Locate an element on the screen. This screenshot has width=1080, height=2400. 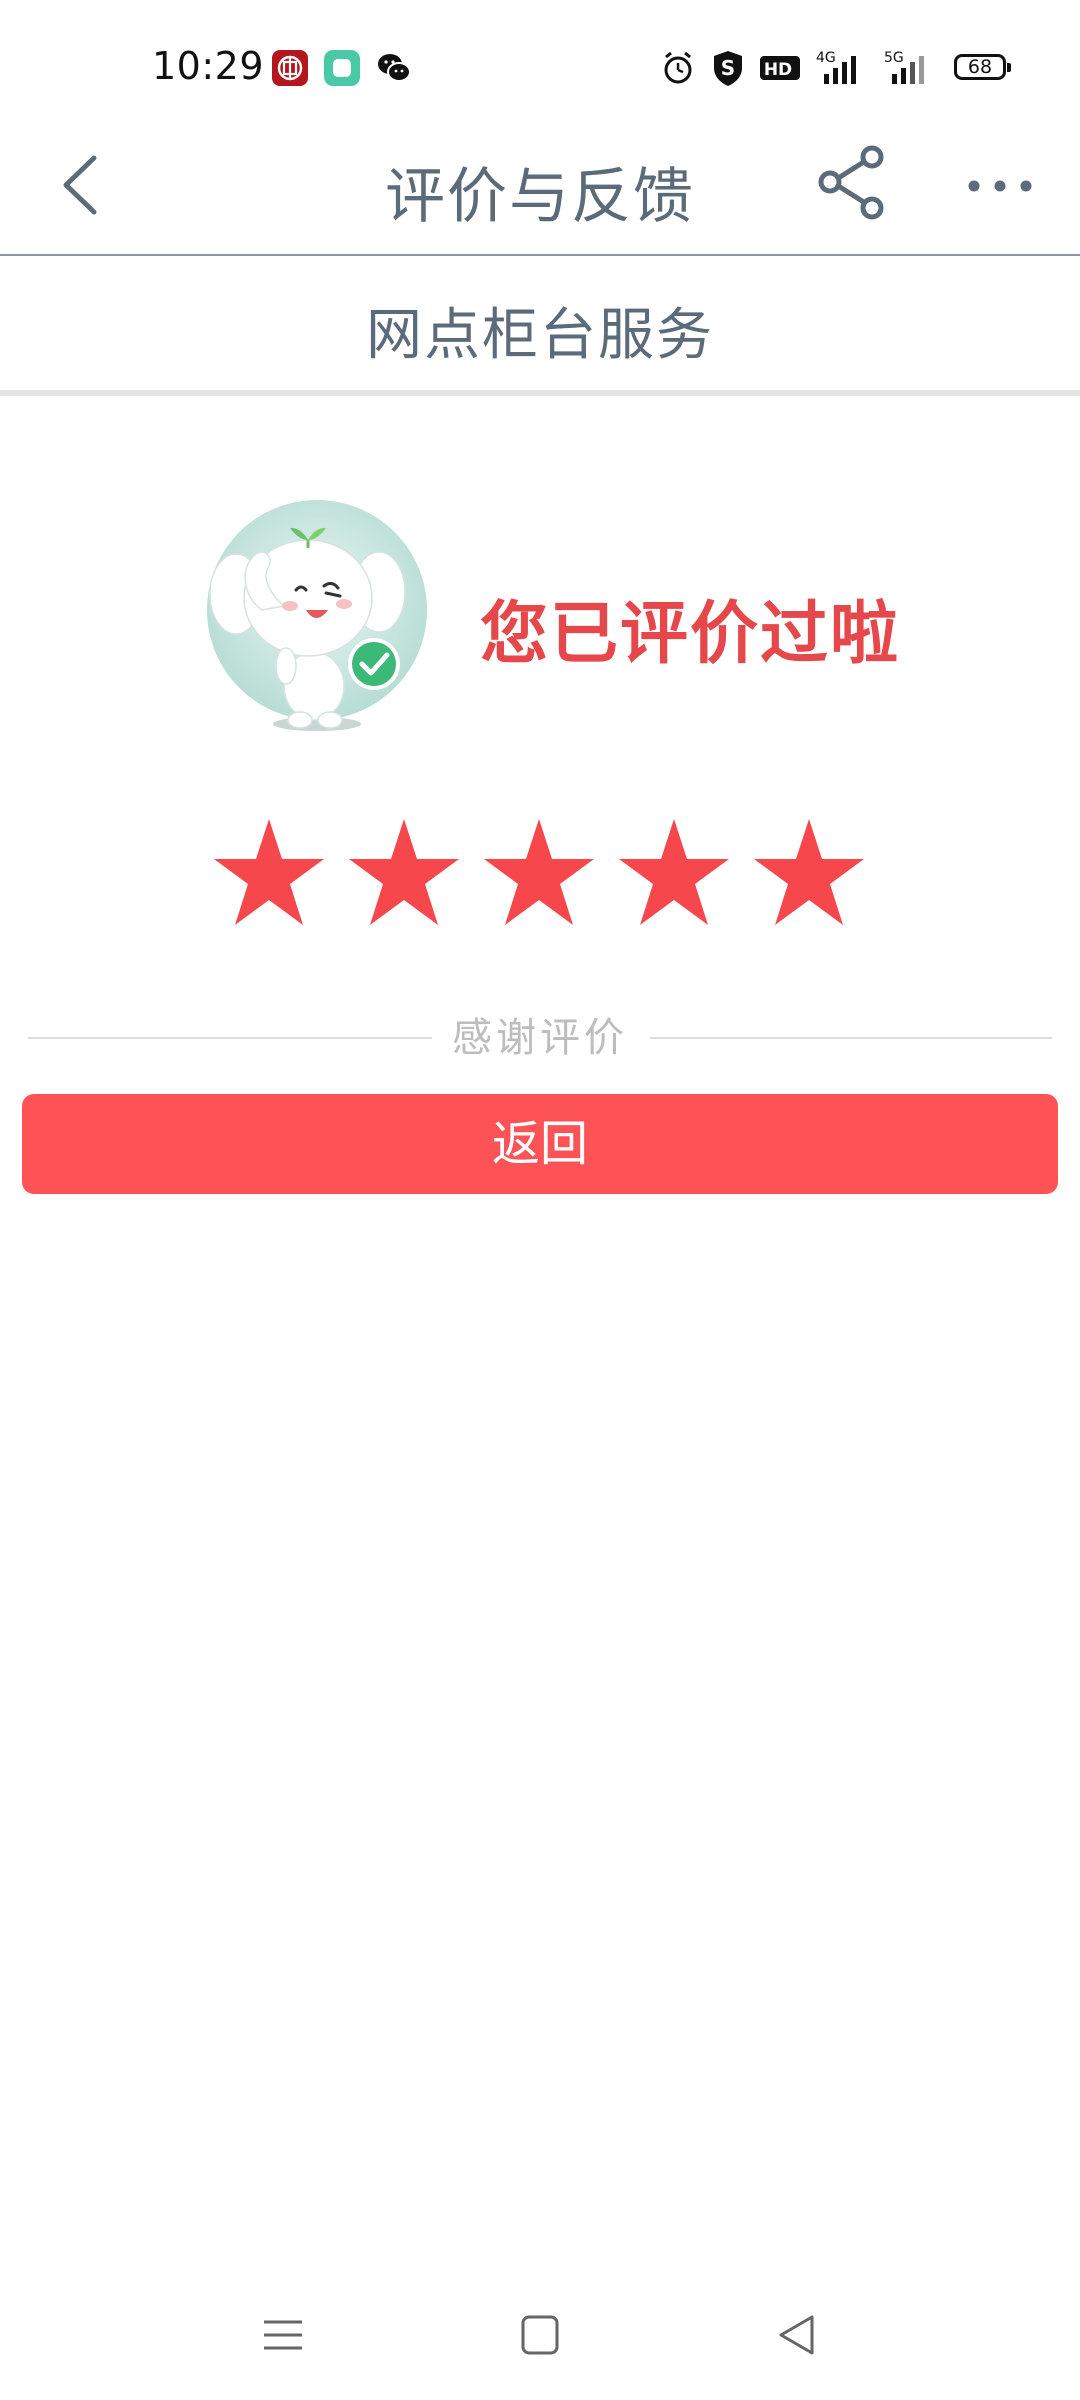
svg-text: S is located at coordinates (728, 68).